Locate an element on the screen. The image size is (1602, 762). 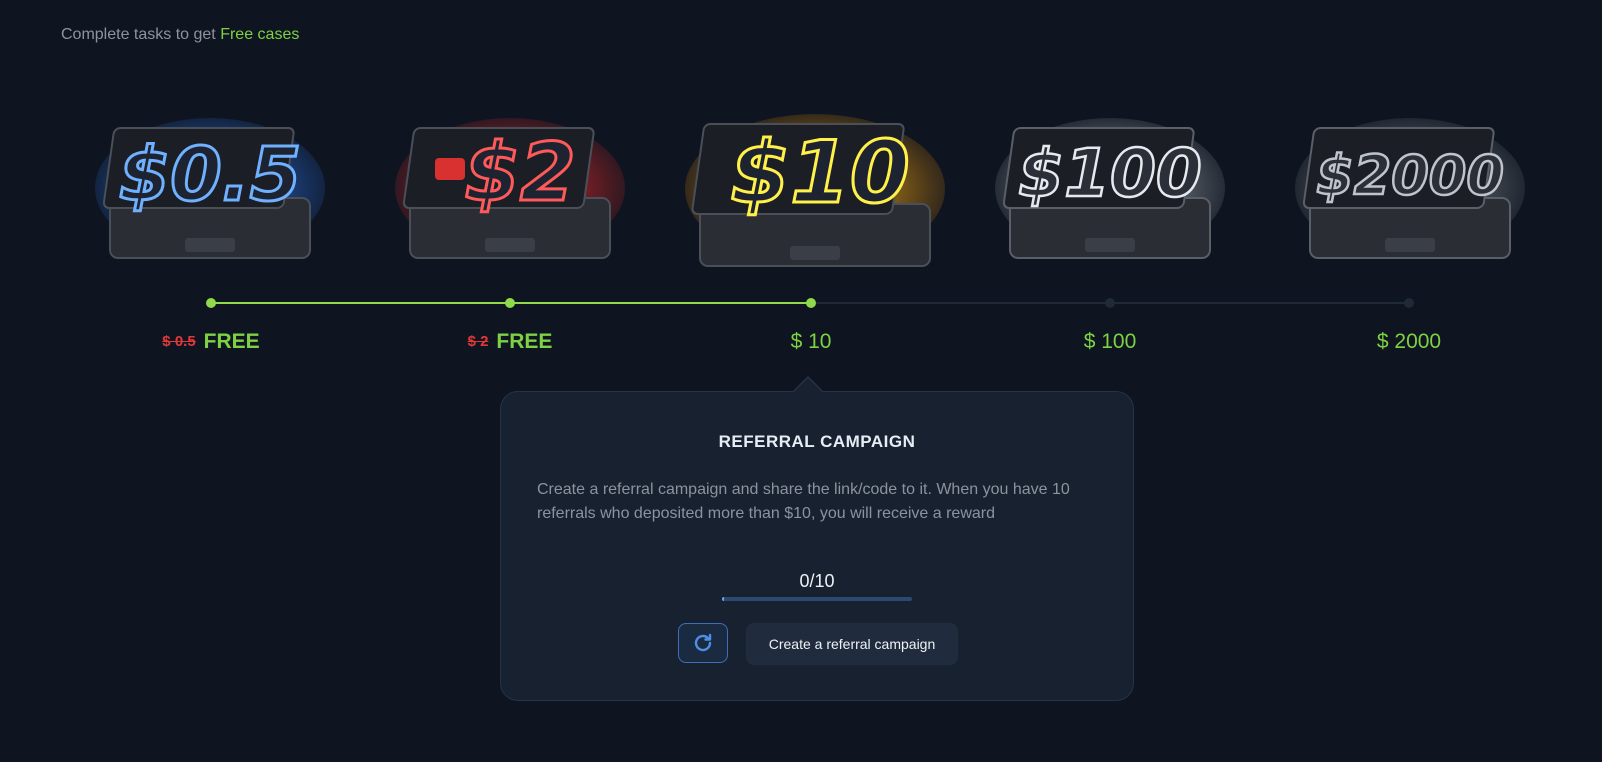
price-label: $ 2000 is located at coordinates (1409, 341).